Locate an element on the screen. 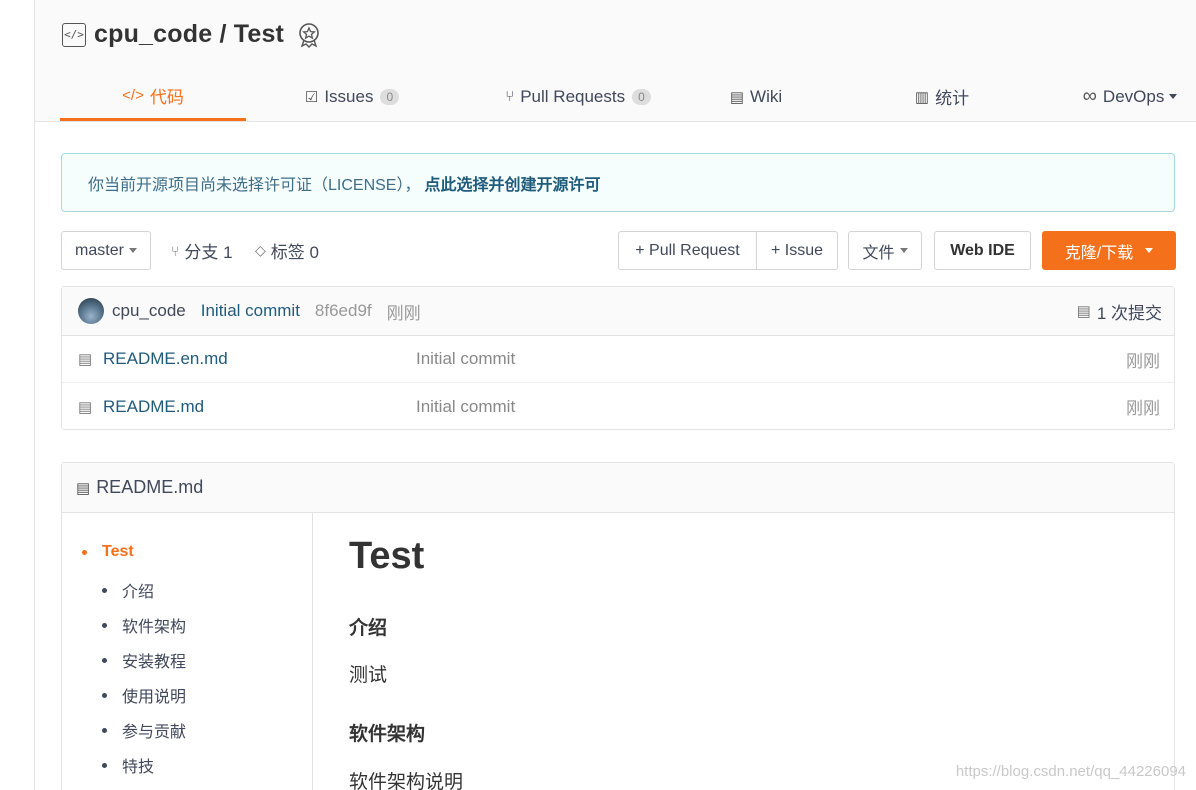 The height and width of the screenshot is (790, 1196). repo-code-icon: </> is located at coordinates (74, 34).